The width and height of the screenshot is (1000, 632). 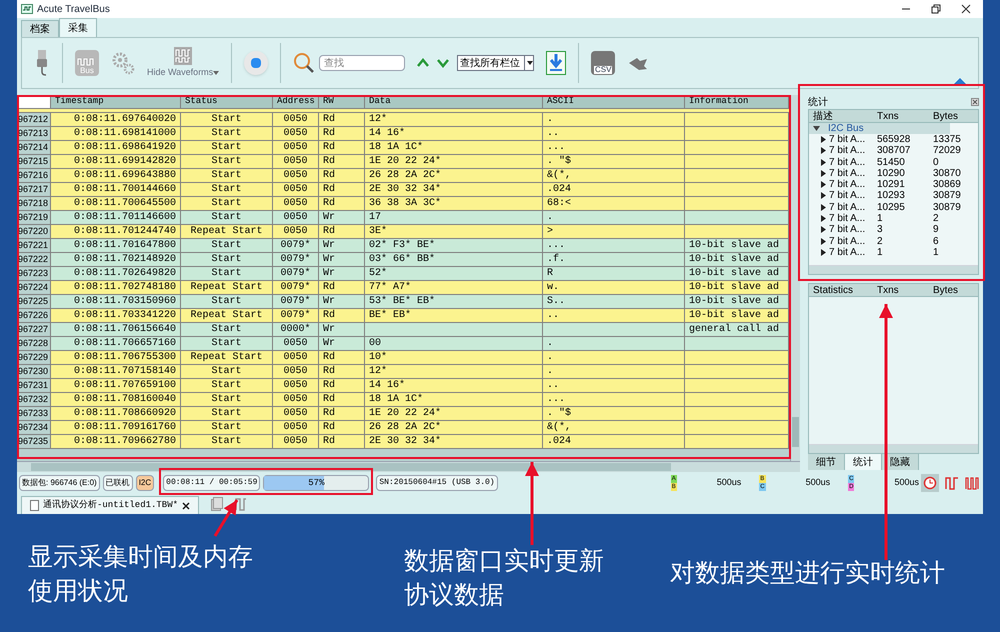 What do you see at coordinates (42, 63) in the screenshot?
I see `usb-plug-icon` at bounding box center [42, 63].